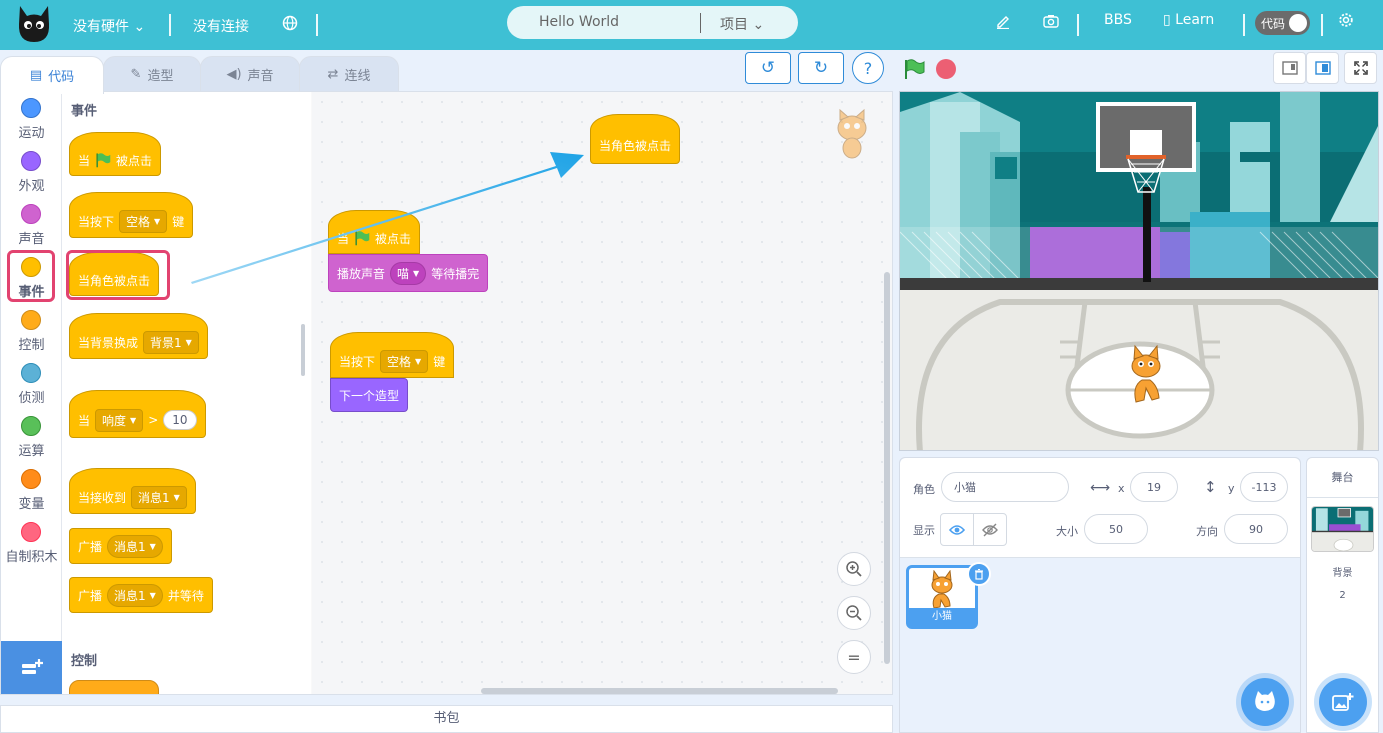 Image resolution: width=1383 pixels, height=733 pixels. What do you see at coordinates (1265, 702) in the screenshot?
I see `add-sprite-button` at bounding box center [1265, 702].